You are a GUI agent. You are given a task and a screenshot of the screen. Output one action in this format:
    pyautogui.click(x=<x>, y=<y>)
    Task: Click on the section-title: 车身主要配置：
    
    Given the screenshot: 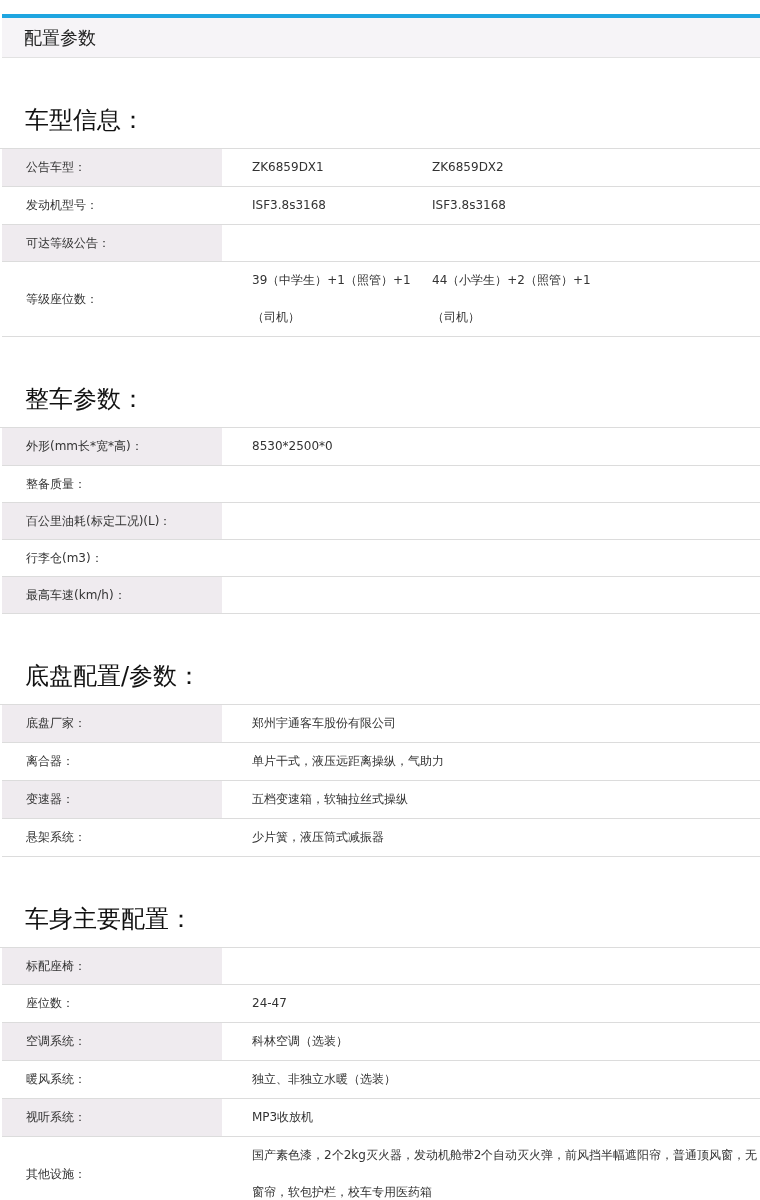 What is the action you would take?
    pyautogui.click(x=109, y=919)
    